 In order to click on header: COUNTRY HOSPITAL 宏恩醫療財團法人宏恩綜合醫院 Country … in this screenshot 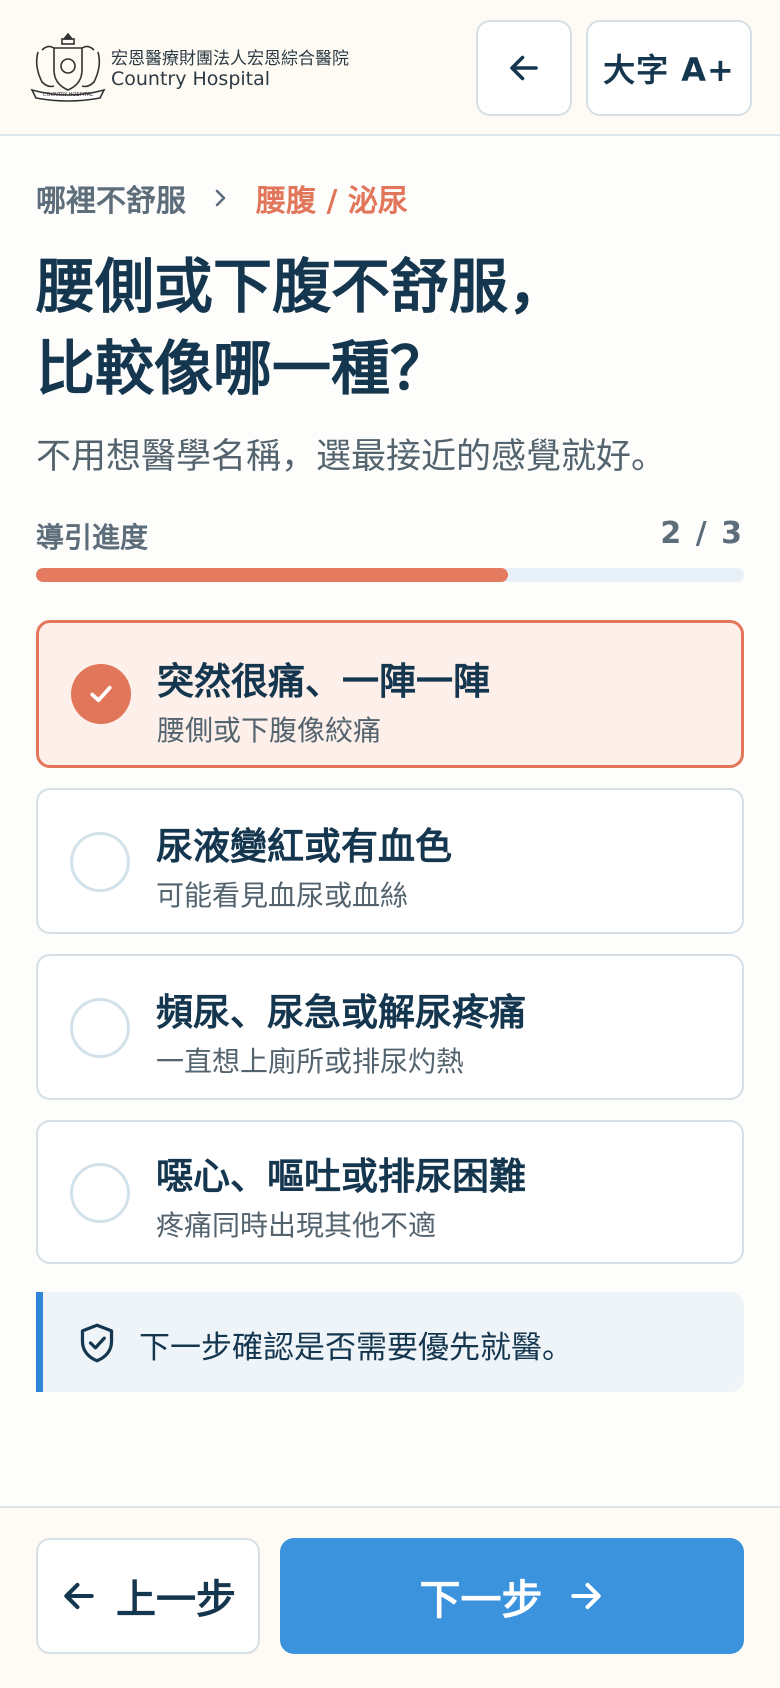, I will do `click(390, 68)`.